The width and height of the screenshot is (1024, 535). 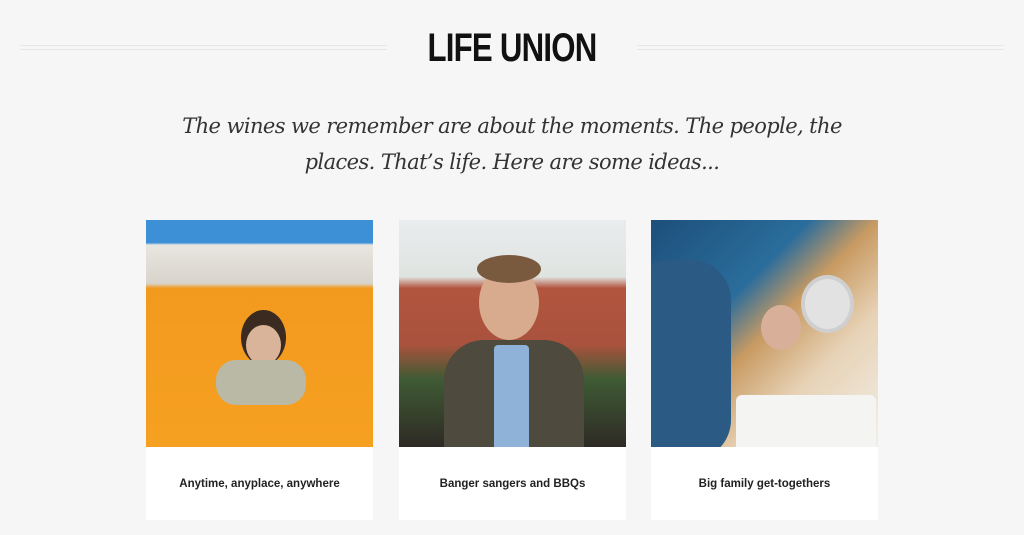 I want to click on card-caption: Banger sangers and BBQs, so click(x=512, y=483).